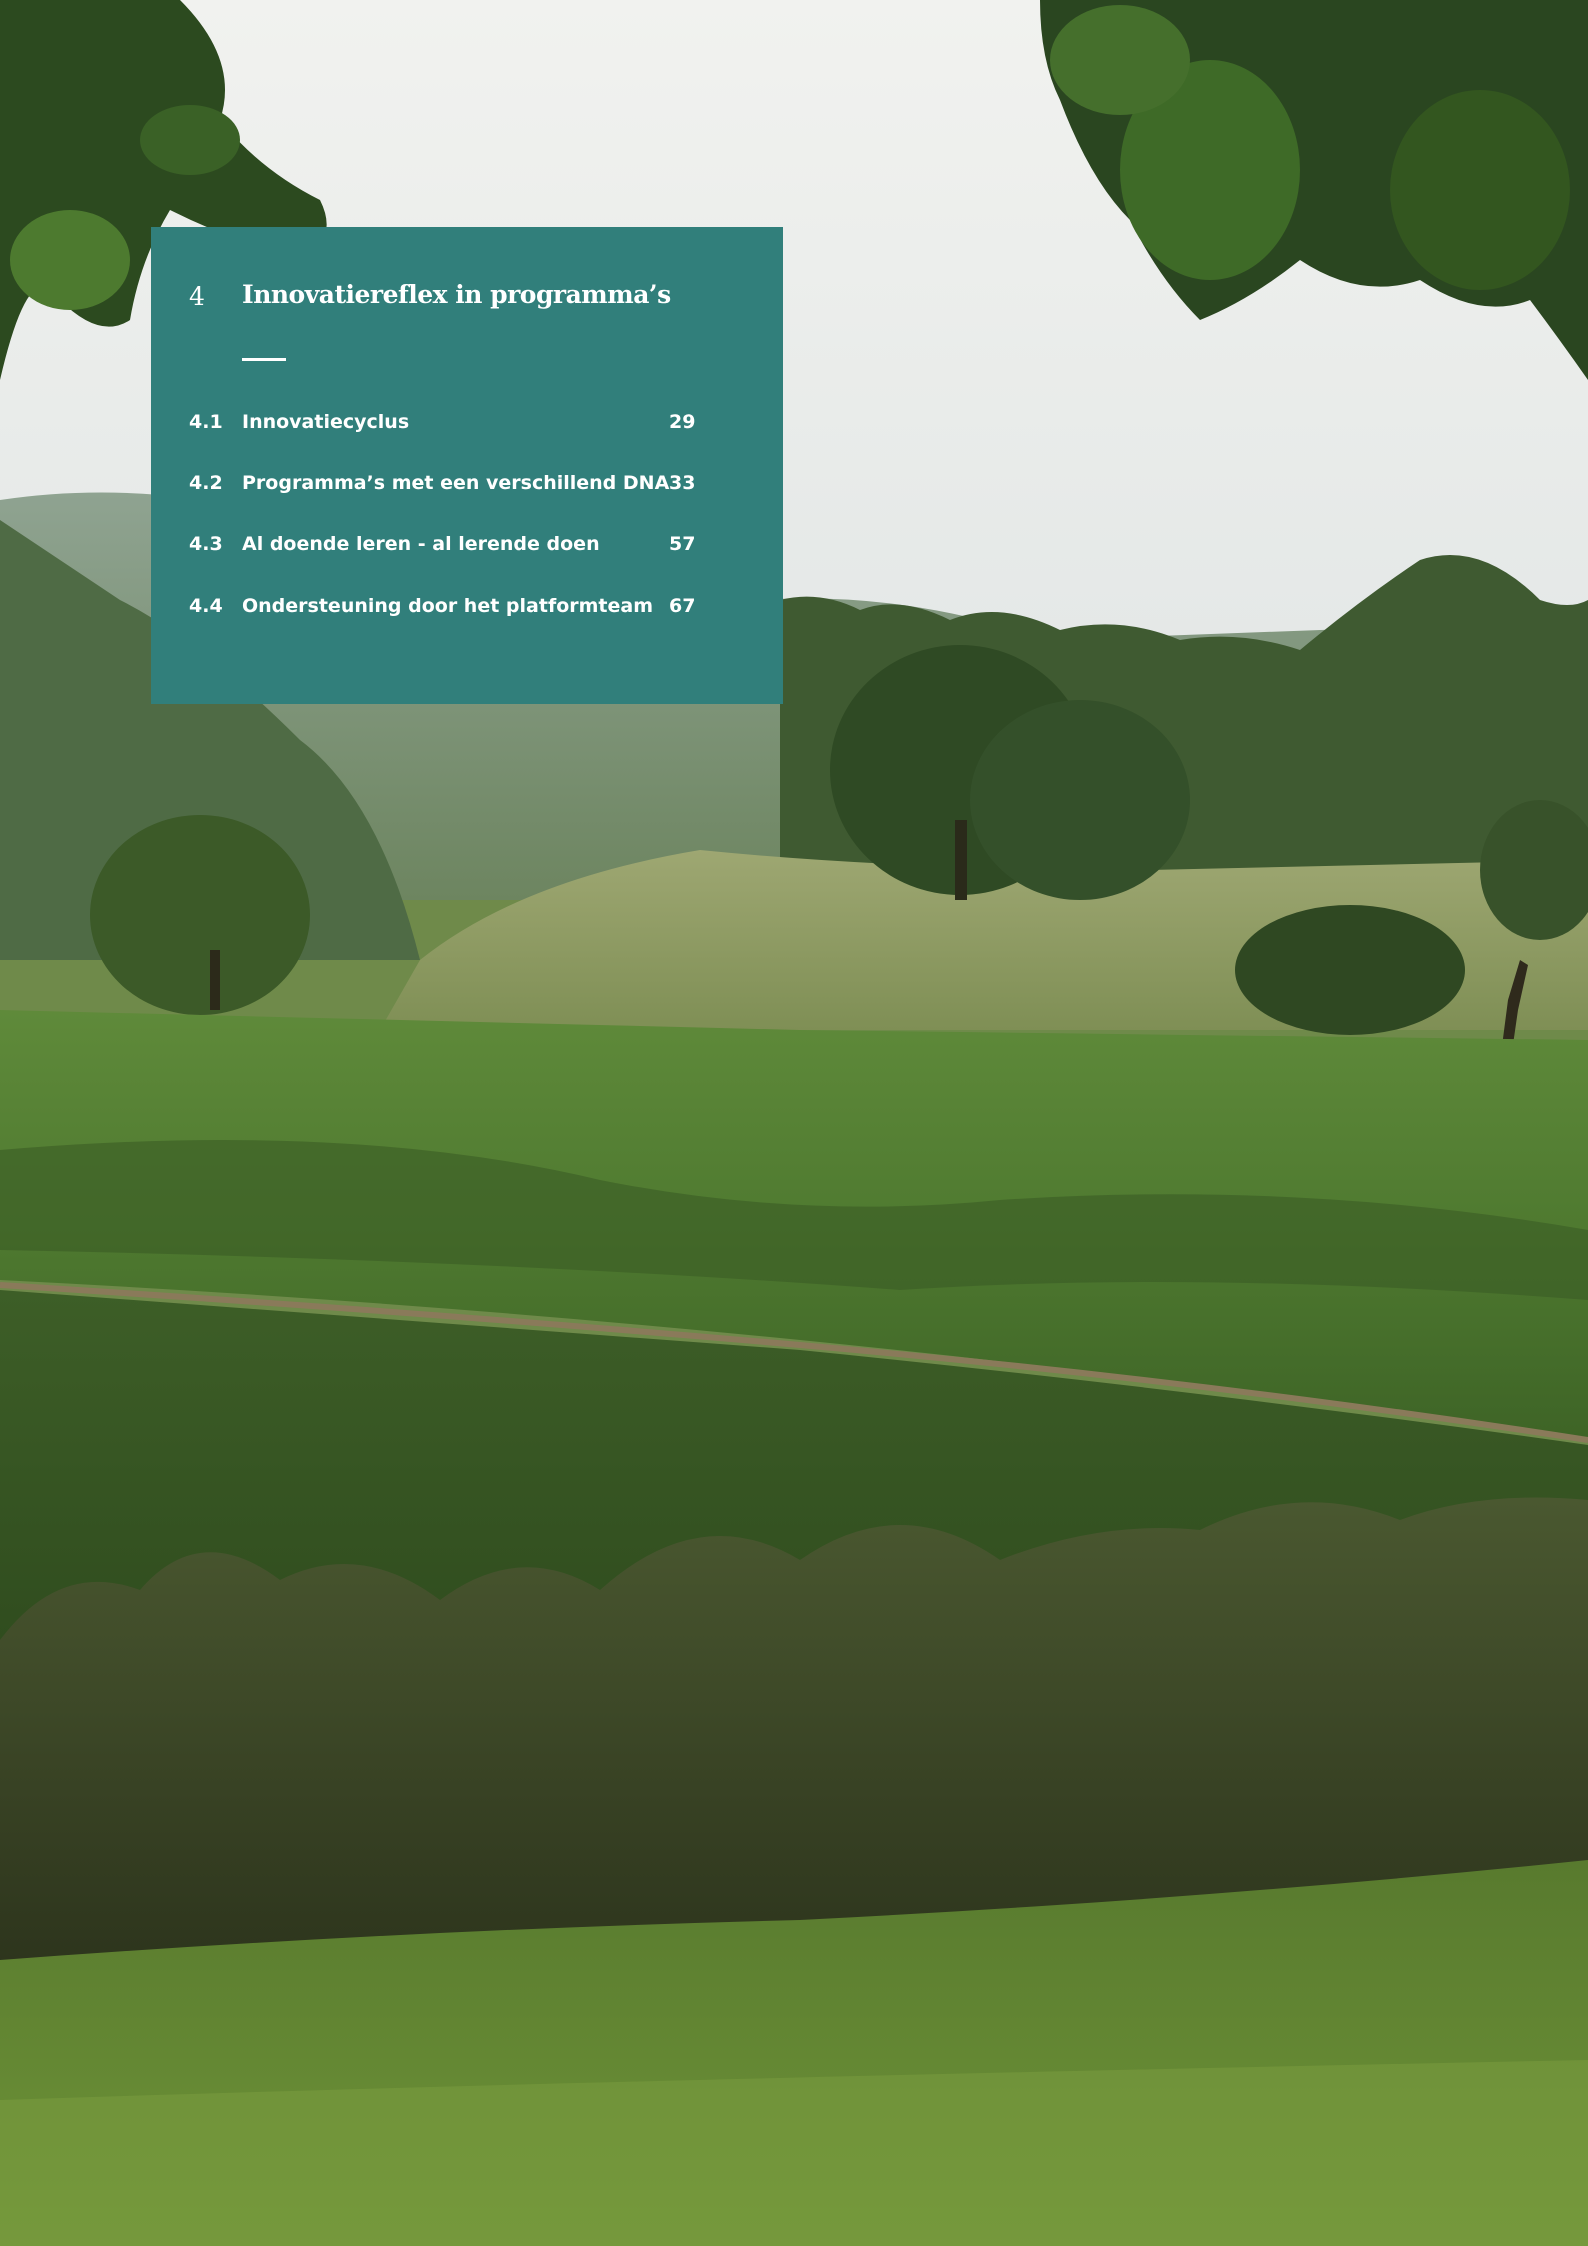 This screenshot has height=2246, width=1588. What do you see at coordinates (456, 483) in the screenshot?
I see `toc-entry-title: Programma’s met een verschillend DNA` at bounding box center [456, 483].